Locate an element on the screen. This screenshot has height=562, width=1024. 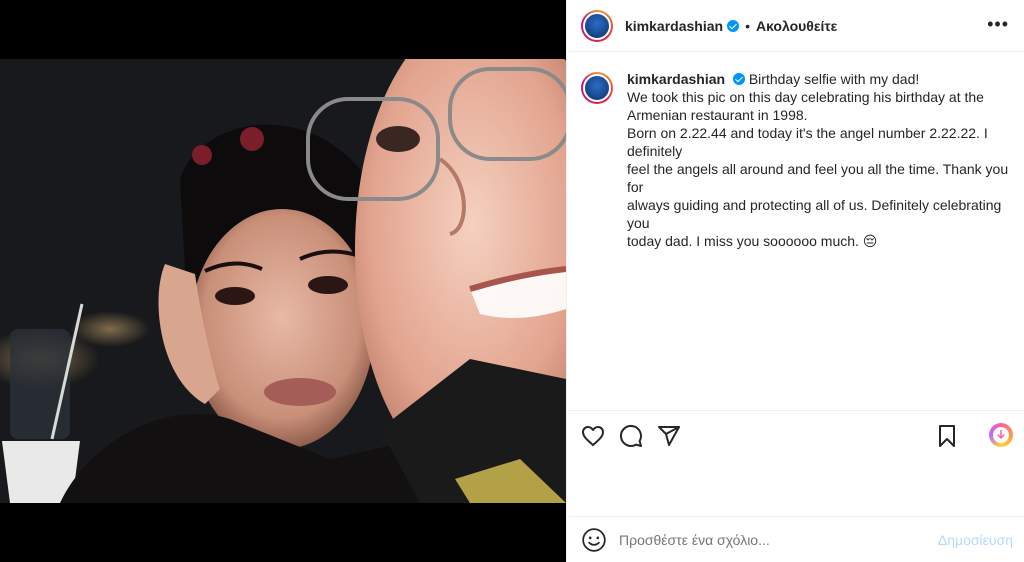
comment-icon is located at coordinates (630, 435).